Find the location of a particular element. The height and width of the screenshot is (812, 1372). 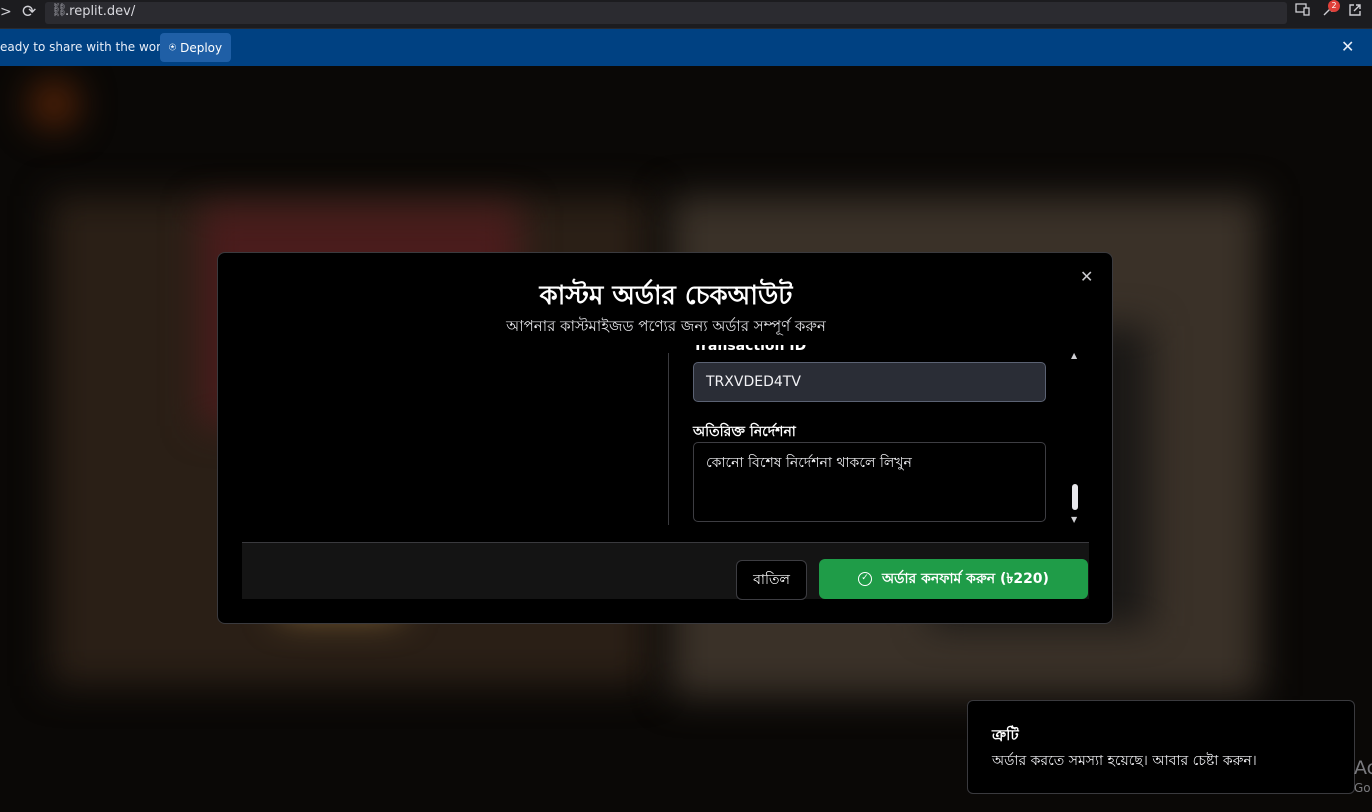

scroll-thumb is located at coordinates (1075, 497).